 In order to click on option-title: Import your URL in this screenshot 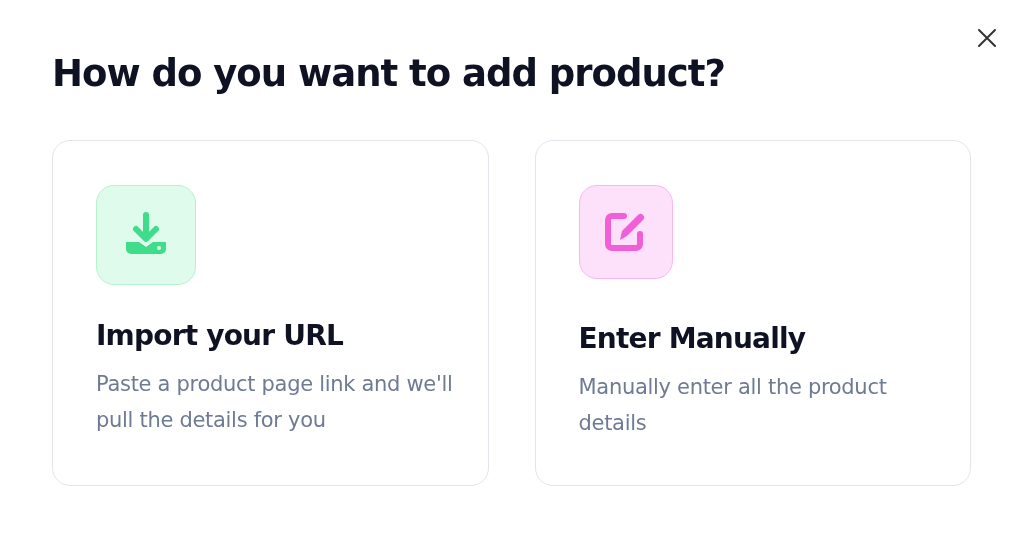, I will do `click(220, 335)`.